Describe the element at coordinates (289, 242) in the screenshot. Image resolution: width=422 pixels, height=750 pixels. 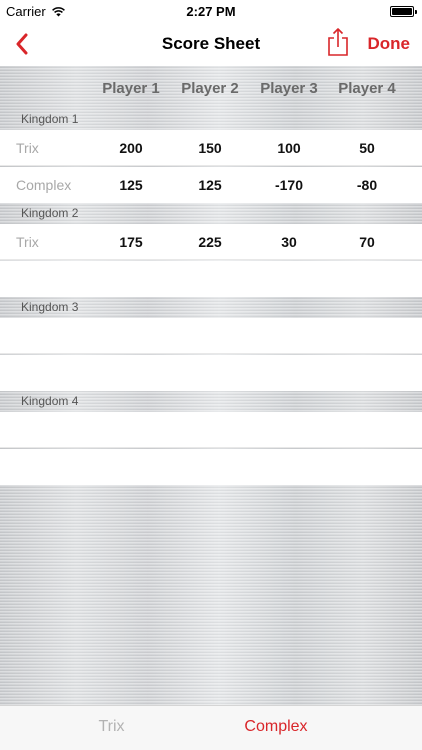
I see `score-cell: 30` at that location.